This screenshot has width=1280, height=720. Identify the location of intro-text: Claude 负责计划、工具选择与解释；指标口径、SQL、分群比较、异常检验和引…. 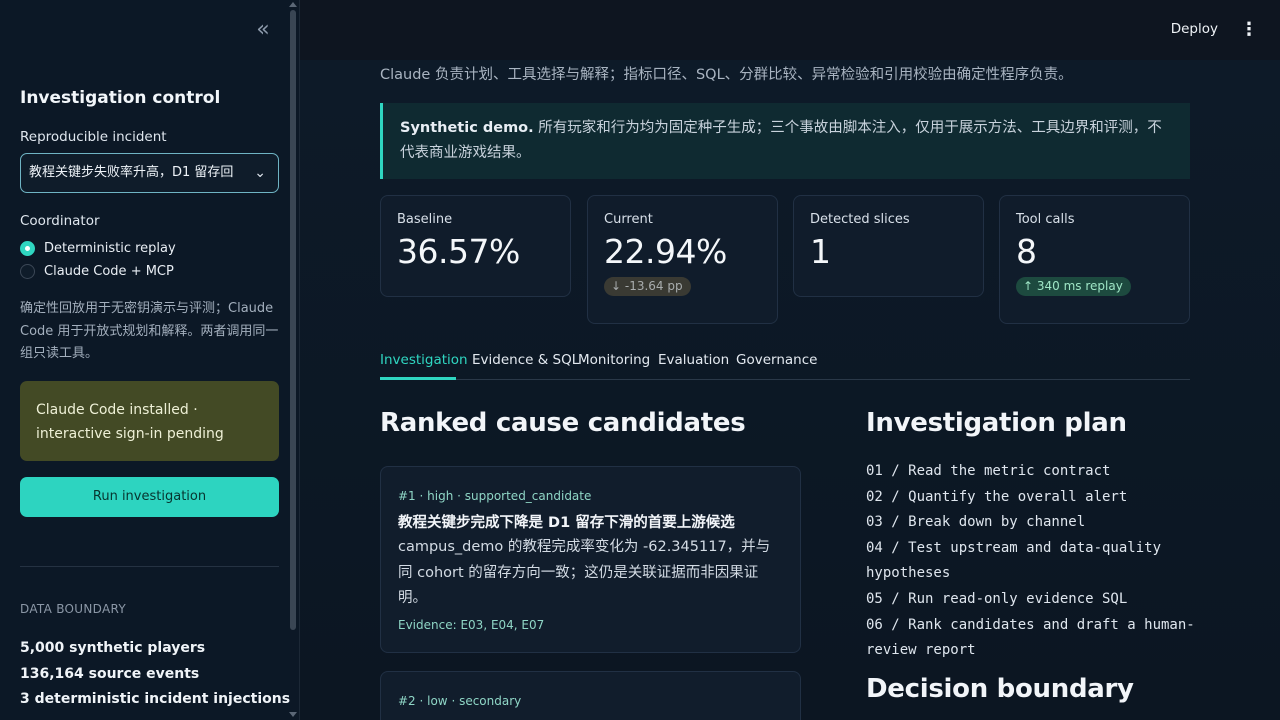
(726, 75).